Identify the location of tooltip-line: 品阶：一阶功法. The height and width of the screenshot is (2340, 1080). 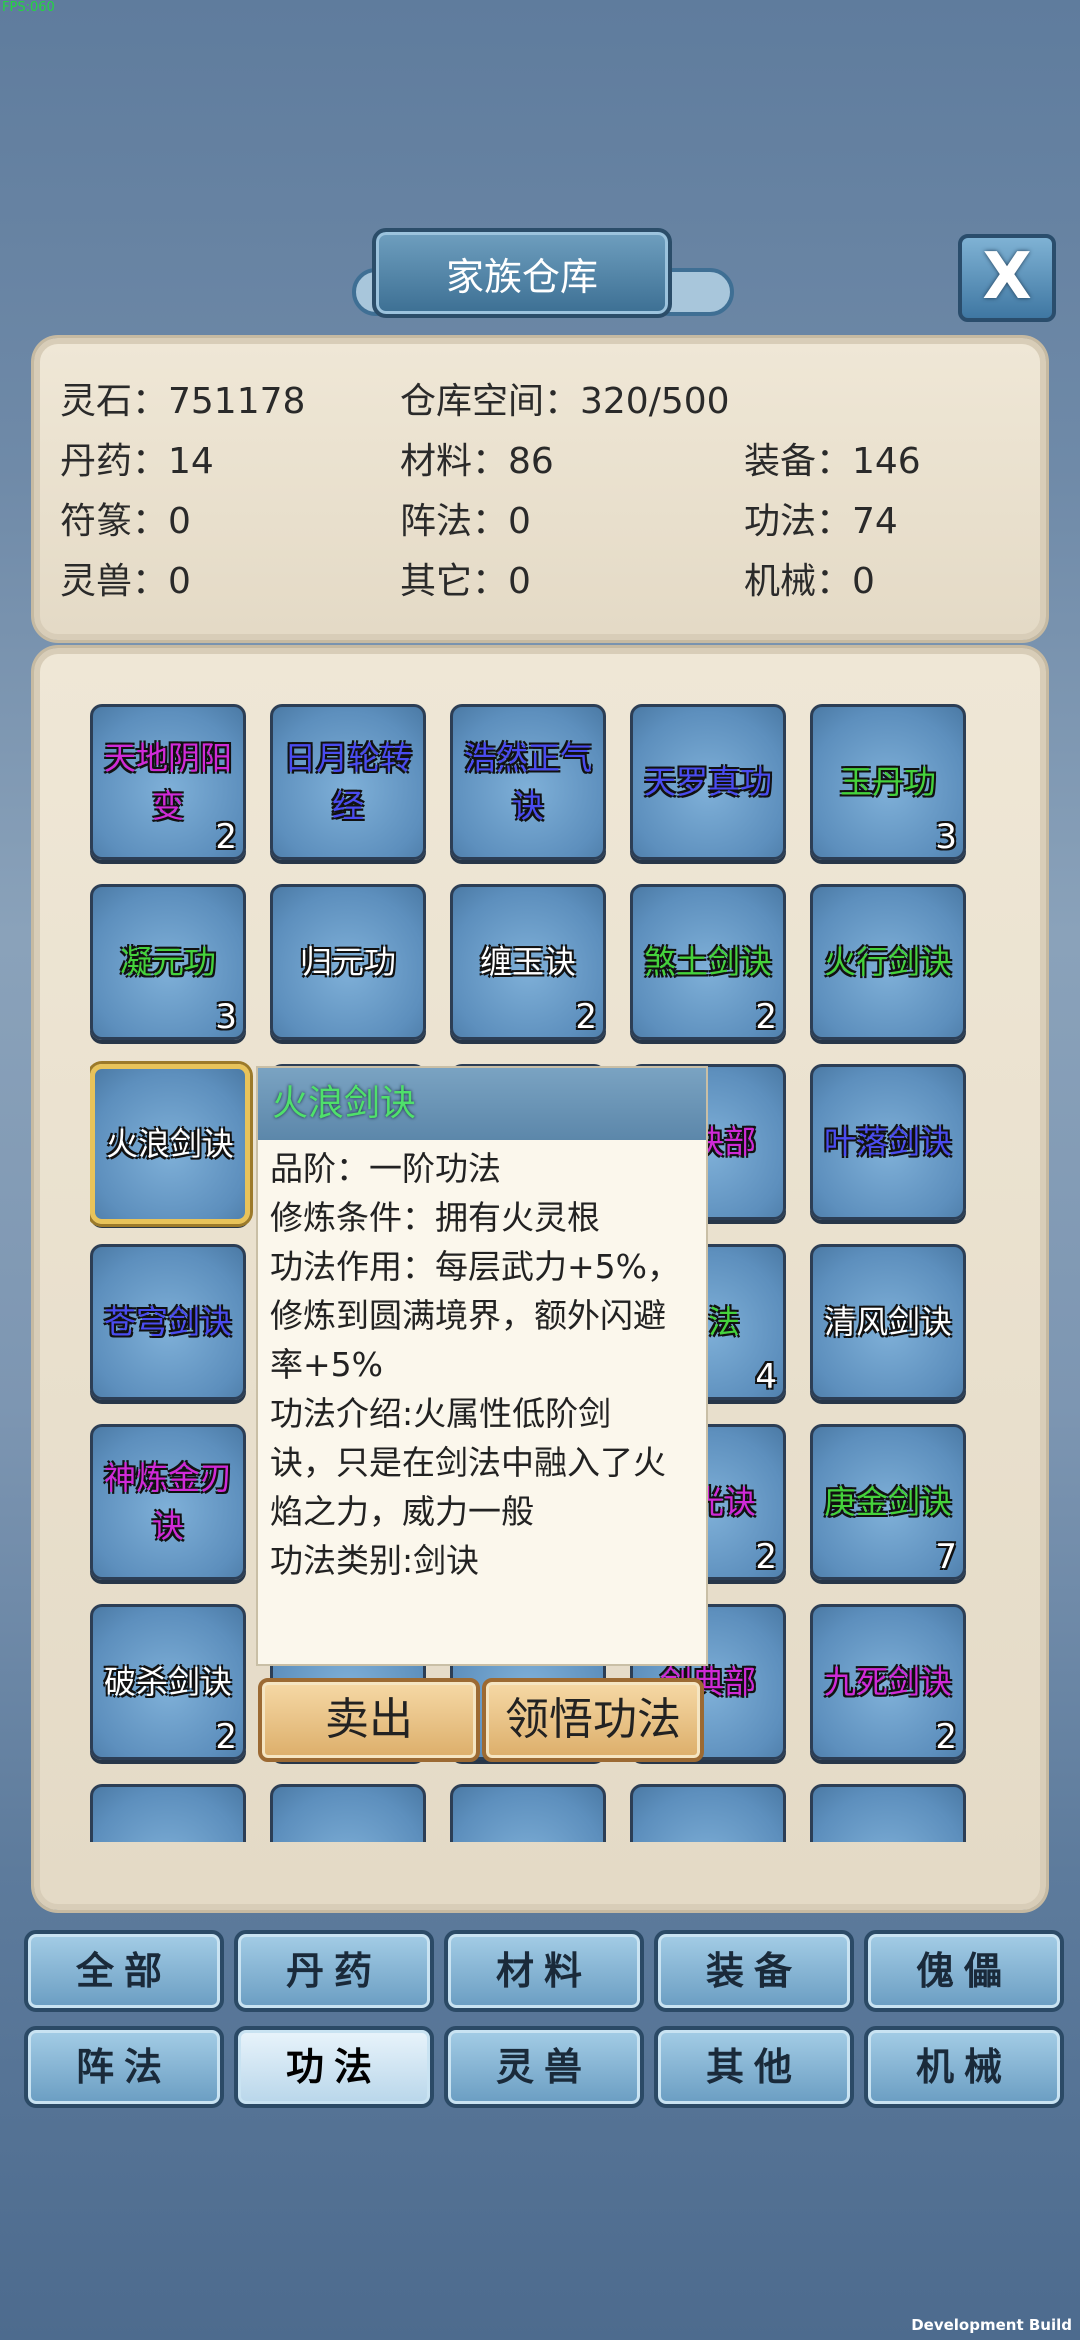
(385, 1168).